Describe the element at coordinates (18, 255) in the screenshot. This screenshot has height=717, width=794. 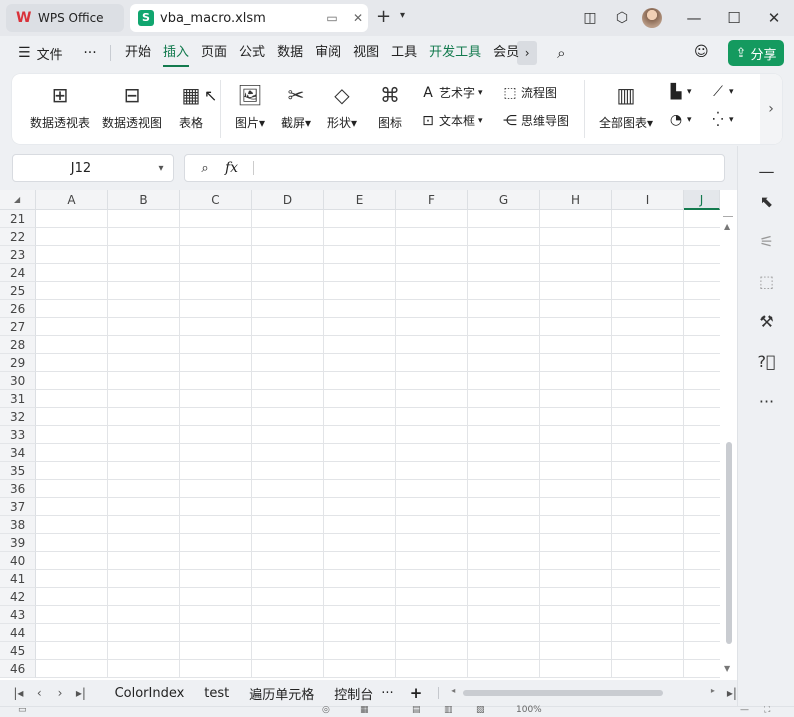
I see `row-header-23: 23` at that location.